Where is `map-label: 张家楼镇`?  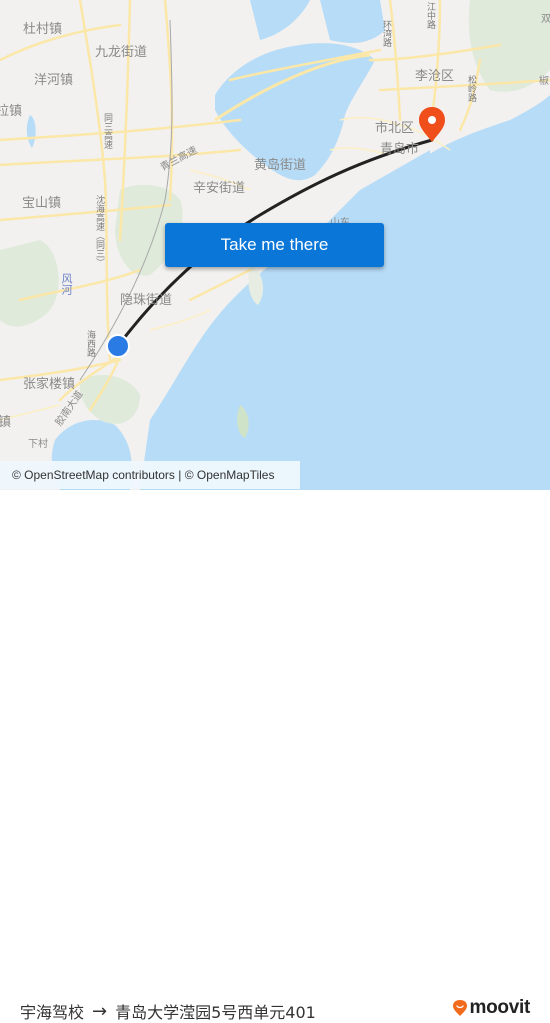 map-label: 张家楼镇 is located at coordinates (49, 384).